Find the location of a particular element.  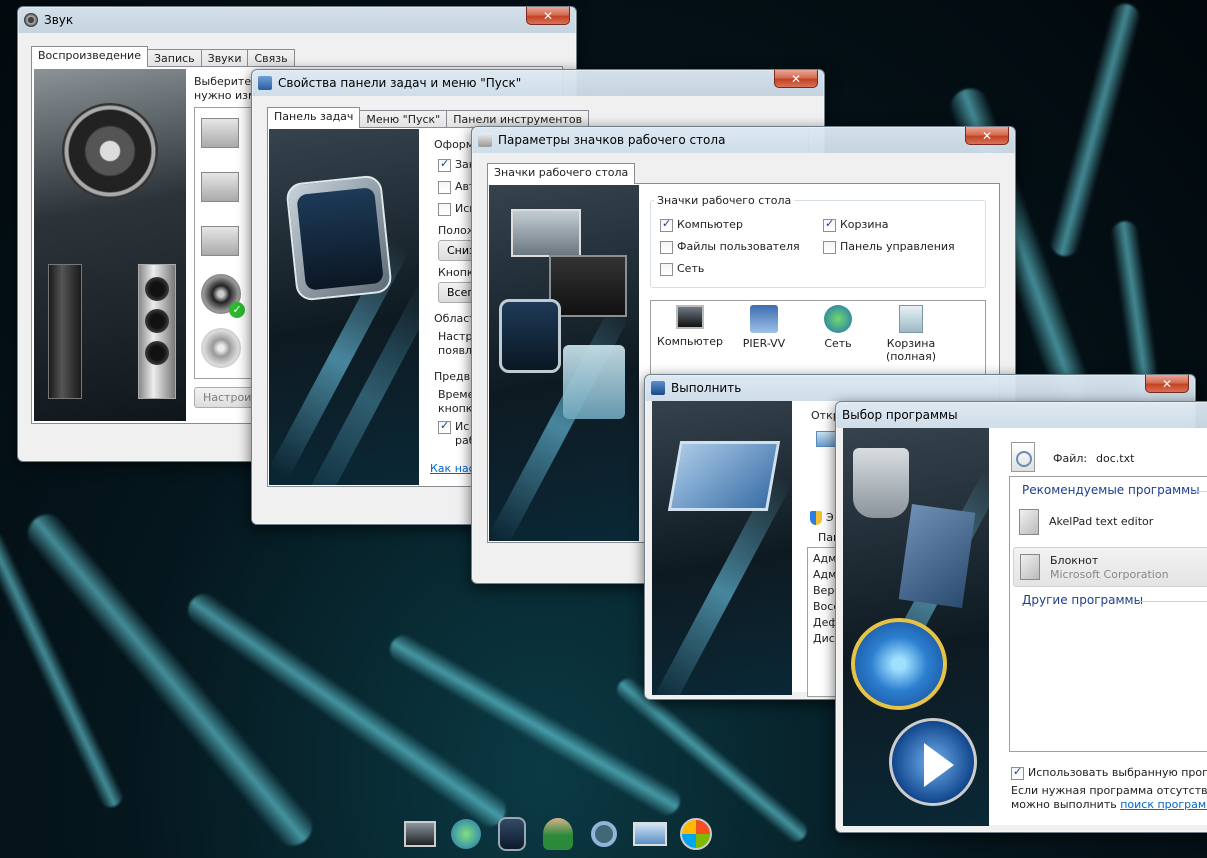

tab-communications: Связь is located at coordinates (271, 58).